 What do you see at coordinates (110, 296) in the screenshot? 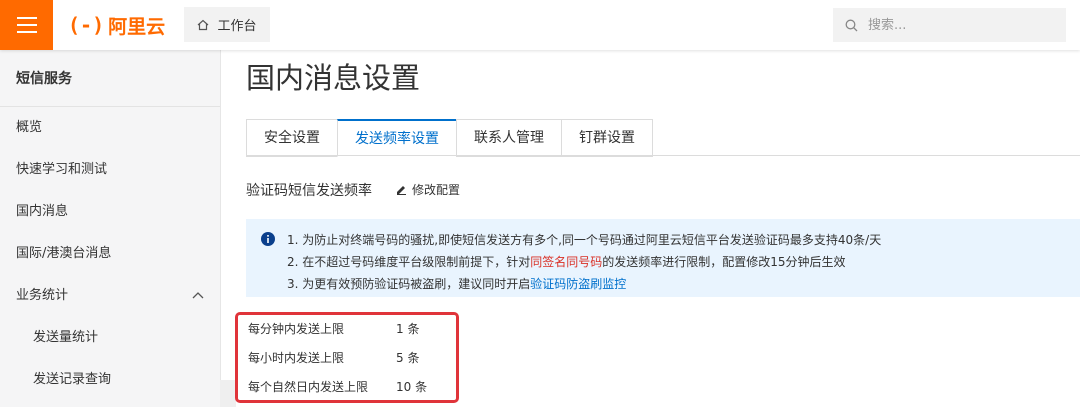
I see `sidebar-item-statistics: 业务统计` at bounding box center [110, 296].